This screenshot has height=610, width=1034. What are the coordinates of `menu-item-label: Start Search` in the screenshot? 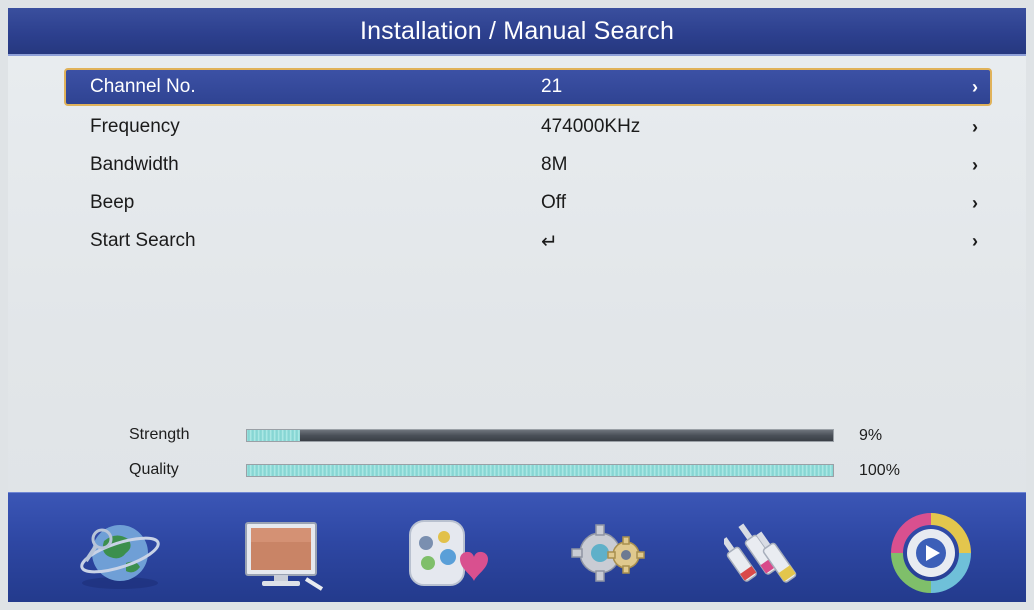 It's located at (143, 240).